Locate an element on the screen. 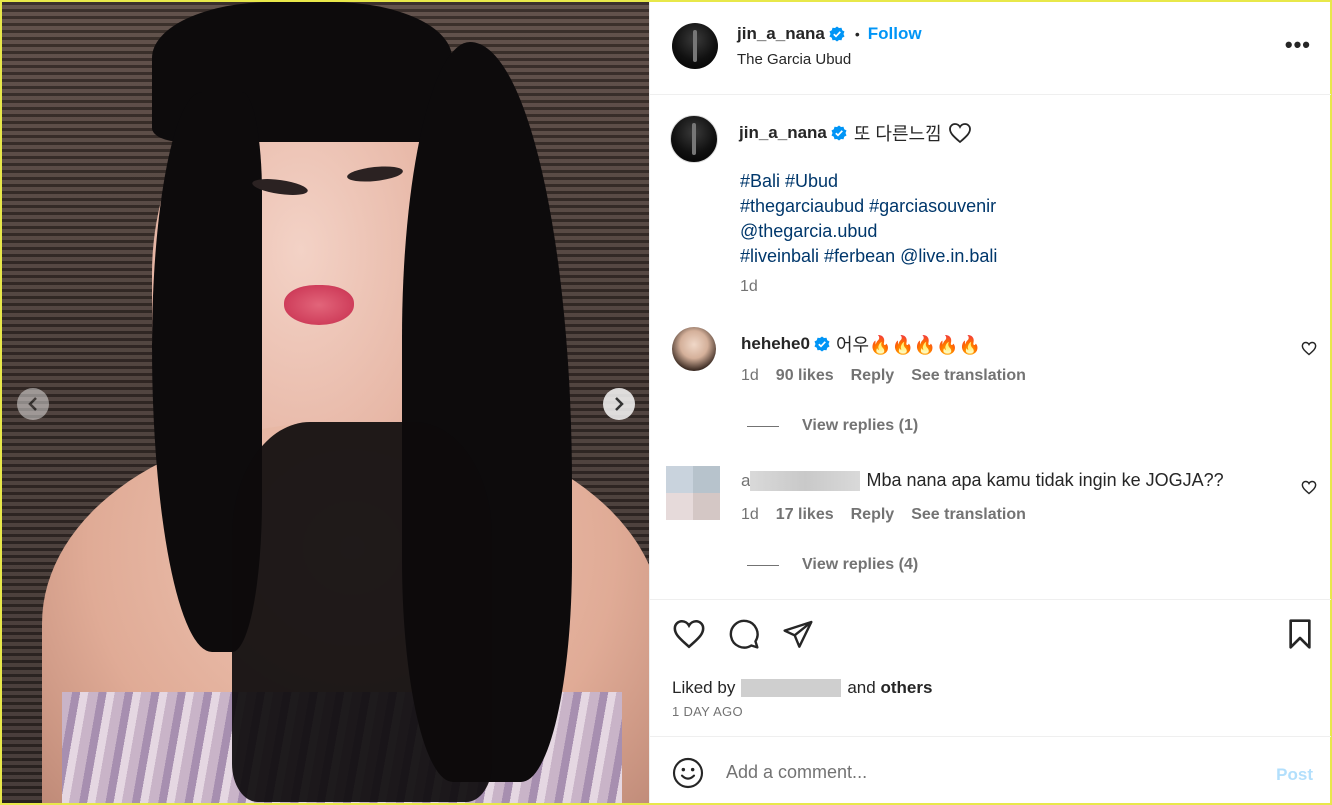 This screenshot has width=1332, height=805. post-header: jin_a_nana • Follow The Garcia Ubud ••• is located at coordinates (990, 48).